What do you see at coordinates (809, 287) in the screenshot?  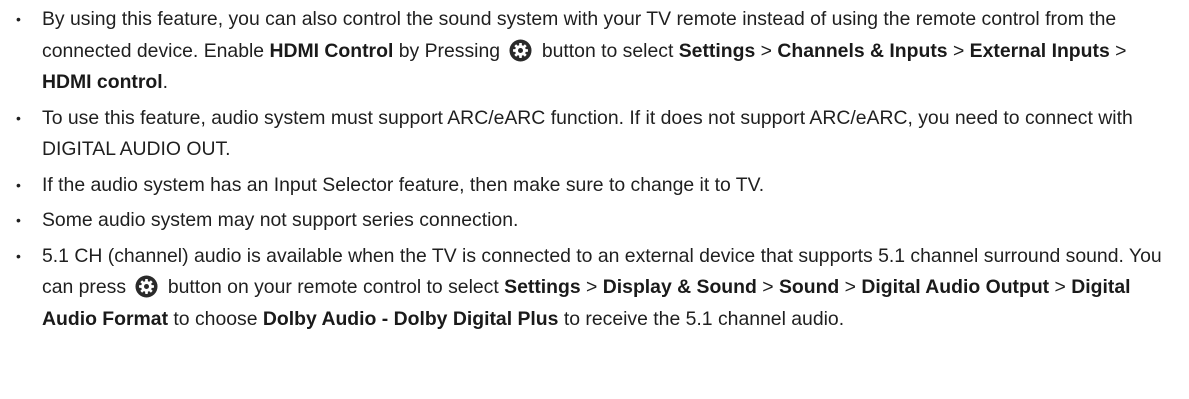 I see `bold-text: Sound` at bounding box center [809, 287].